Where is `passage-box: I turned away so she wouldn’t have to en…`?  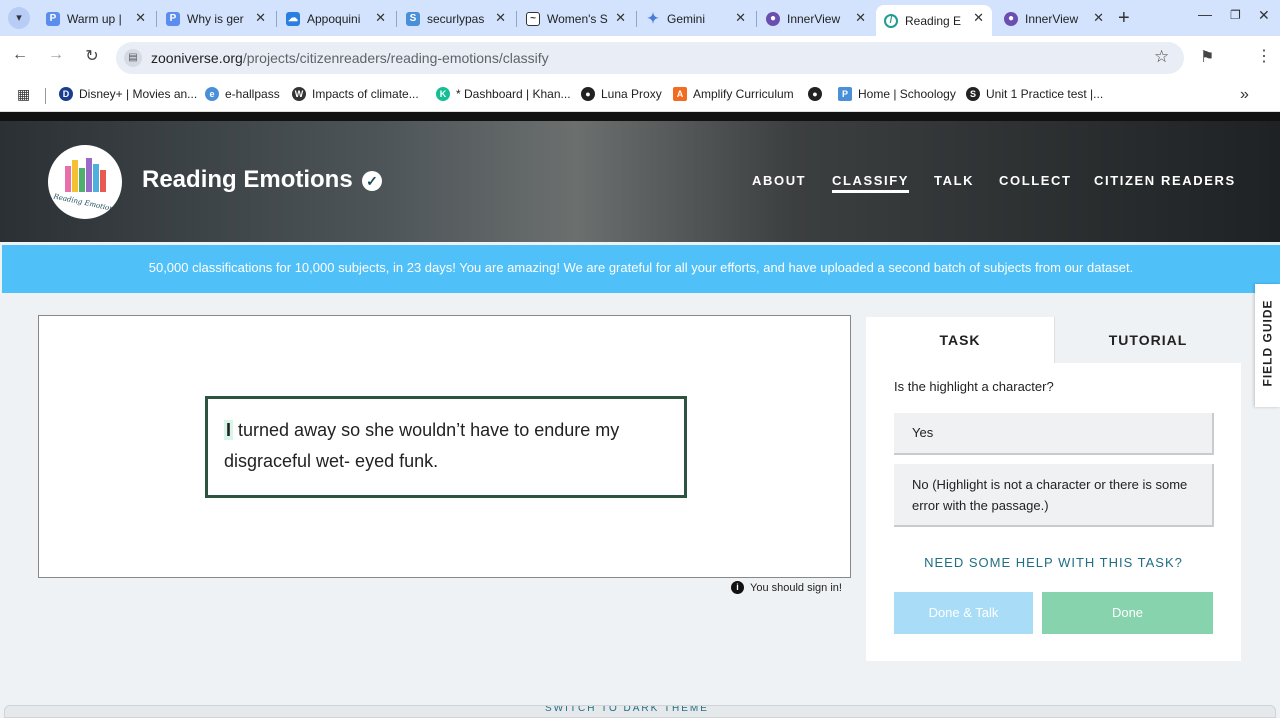
passage-box: I turned away so she wouldn’t have to en… is located at coordinates (446, 447).